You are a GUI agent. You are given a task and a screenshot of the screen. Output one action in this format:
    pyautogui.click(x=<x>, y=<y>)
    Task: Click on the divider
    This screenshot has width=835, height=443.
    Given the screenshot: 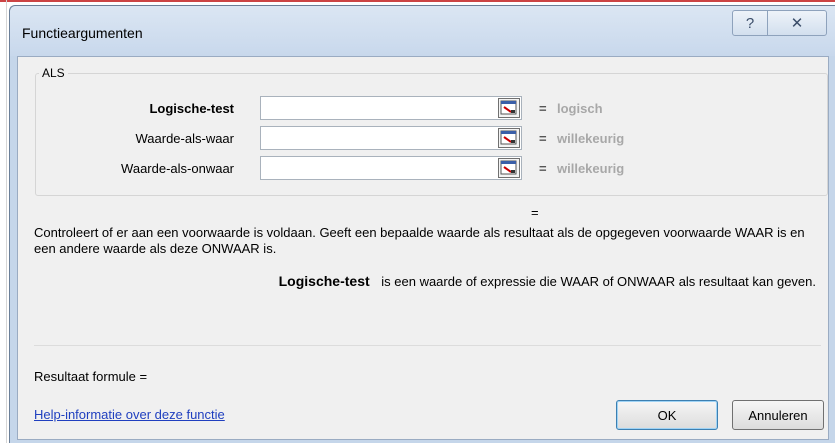 What is the action you would take?
    pyautogui.click(x=427, y=345)
    